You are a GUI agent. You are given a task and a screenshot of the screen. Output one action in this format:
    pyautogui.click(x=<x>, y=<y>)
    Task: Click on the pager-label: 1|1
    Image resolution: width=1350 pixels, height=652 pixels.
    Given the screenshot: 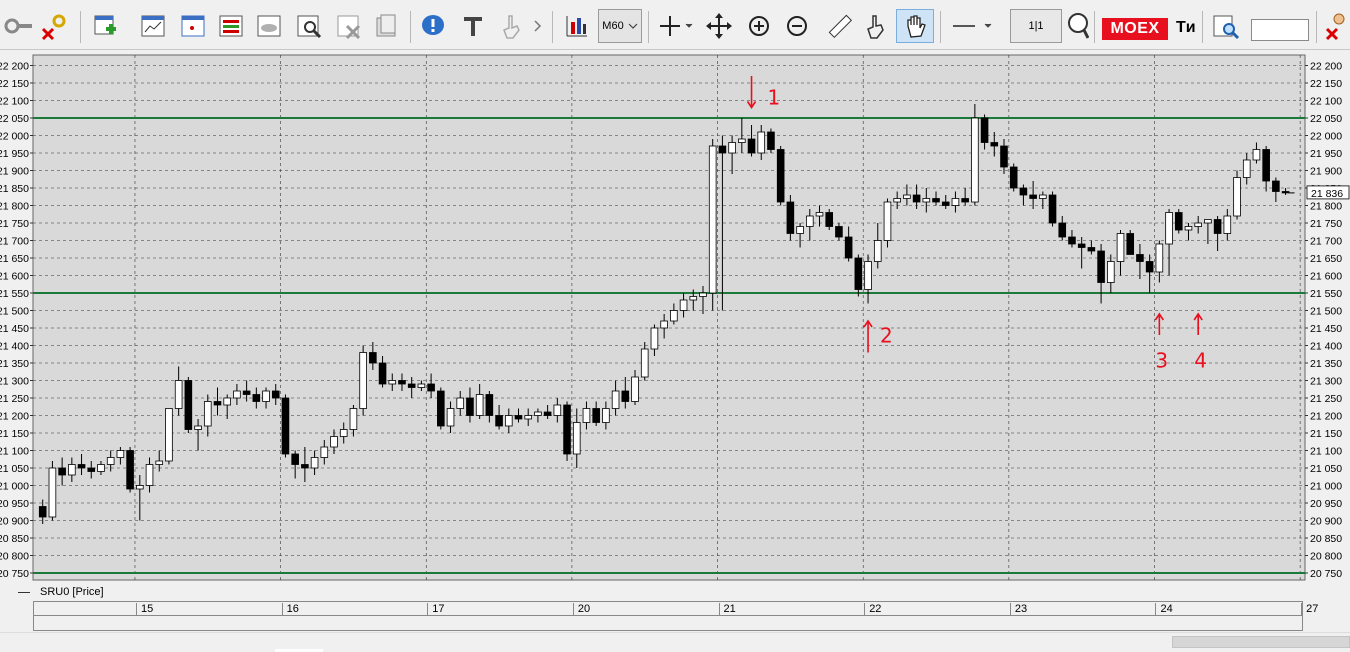 What is the action you would take?
    pyautogui.click(x=1036, y=26)
    